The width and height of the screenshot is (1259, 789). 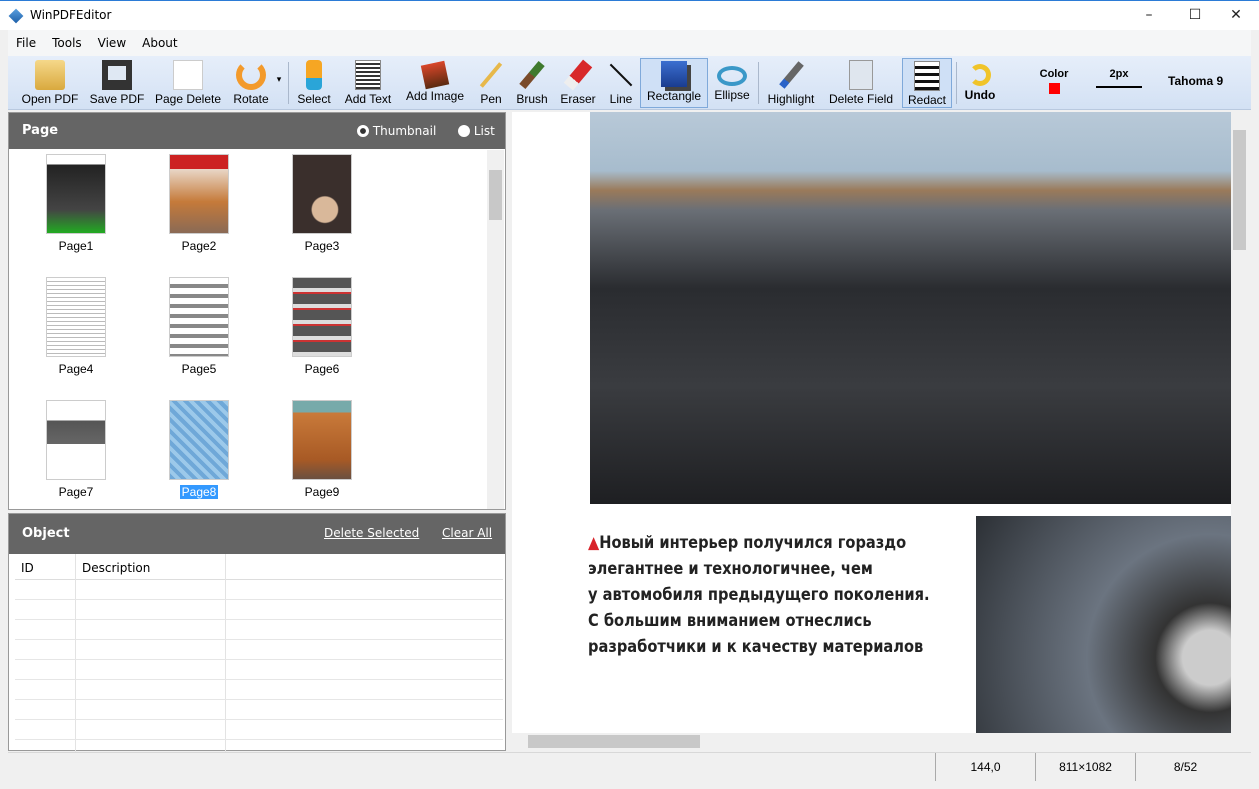 I want to click on open-pdf-button: Open PDF, so click(x=50, y=83).